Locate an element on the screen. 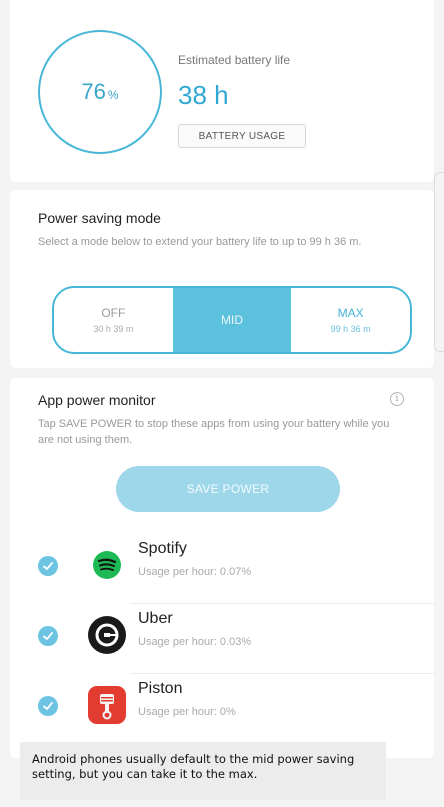 Image resolution: width=444 pixels, height=807 pixels. checkbox-uber is located at coordinates (48, 636).